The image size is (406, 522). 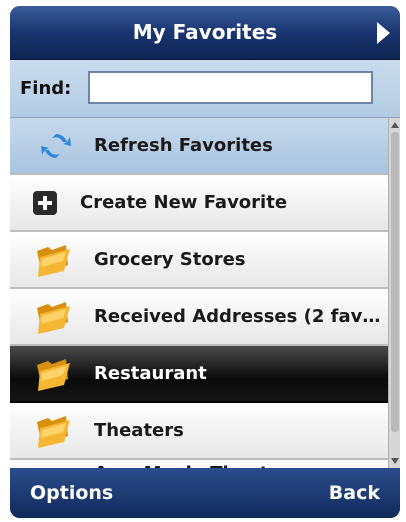 I want to click on scroll-down-icon, so click(x=395, y=461).